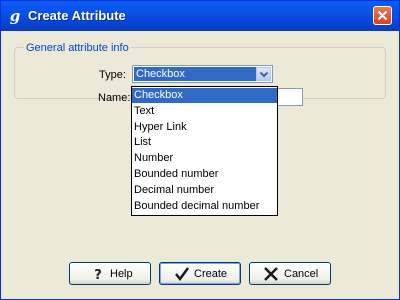 The image size is (400, 300). I want to click on help-button: ? Help, so click(110, 273).